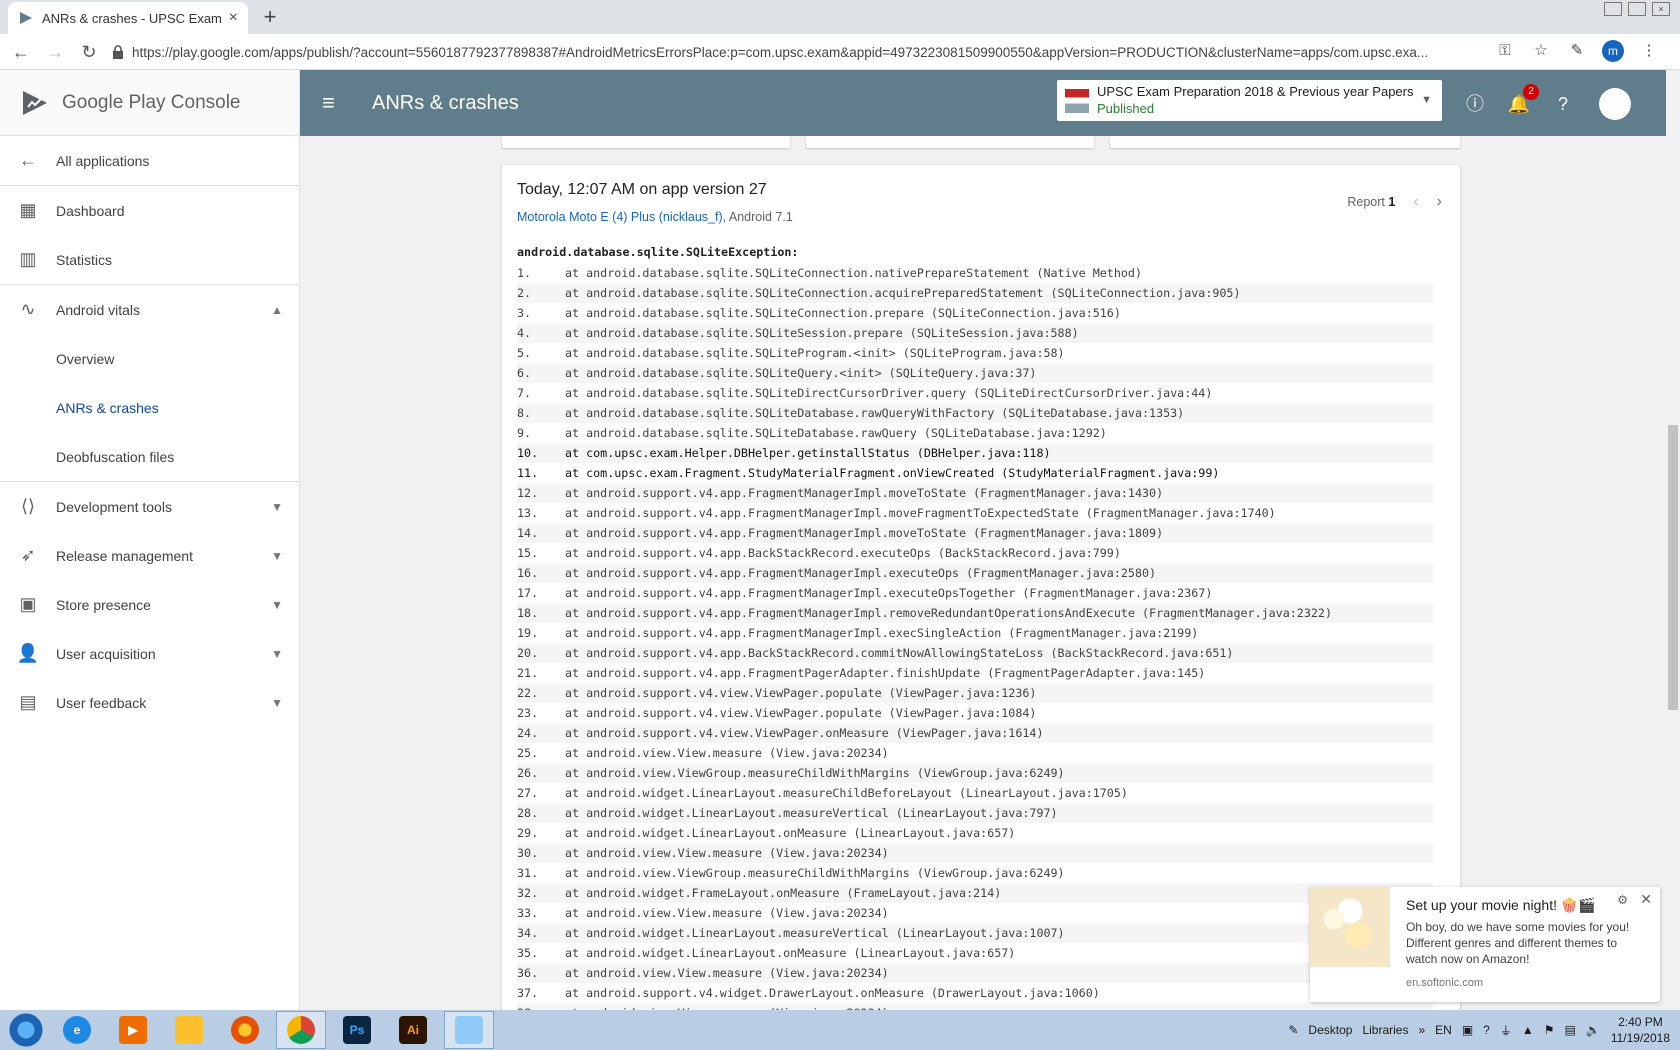 The image size is (1680, 1050). What do you see at coordinates (1646, 899) in the screenshot?
I see `close-icon: ✕` at bounding box center [1646, 899].